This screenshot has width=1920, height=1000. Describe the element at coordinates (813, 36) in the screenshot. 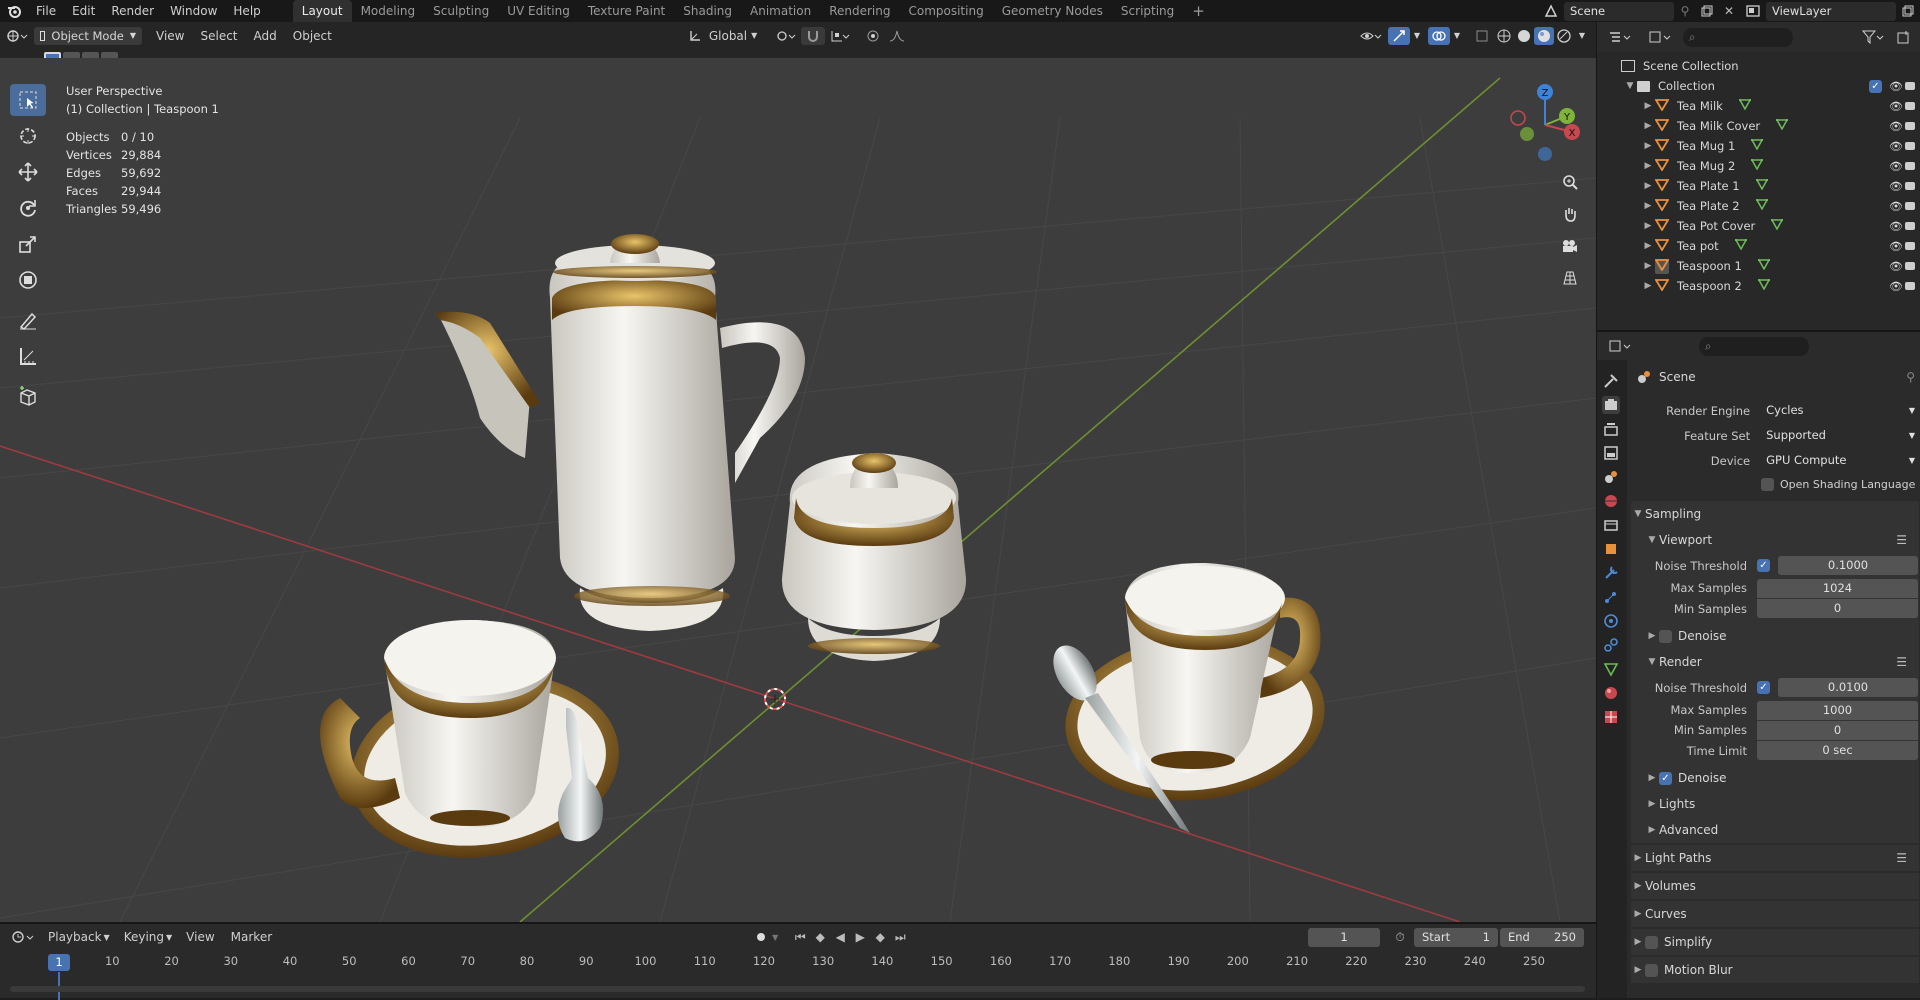

I see `snap-icon` at that location.